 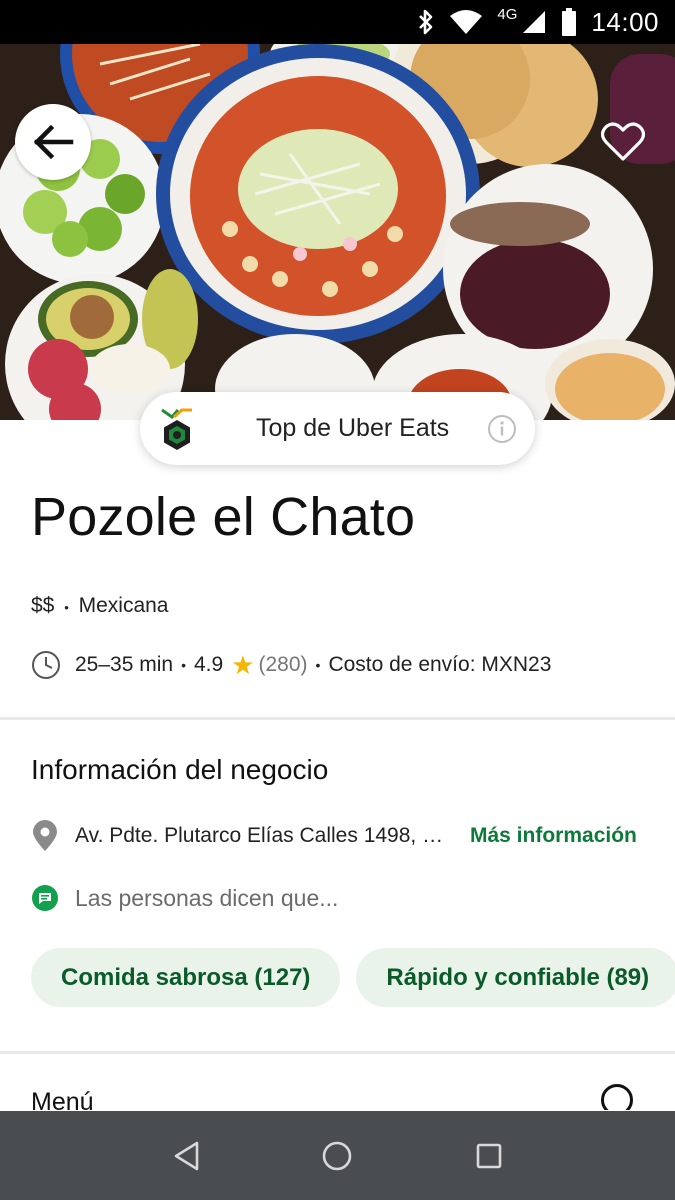 What do you see at coordinates (208, 664) in the screenshot?
I see `rating-value: 4.9` at bounding box center [208, 664].